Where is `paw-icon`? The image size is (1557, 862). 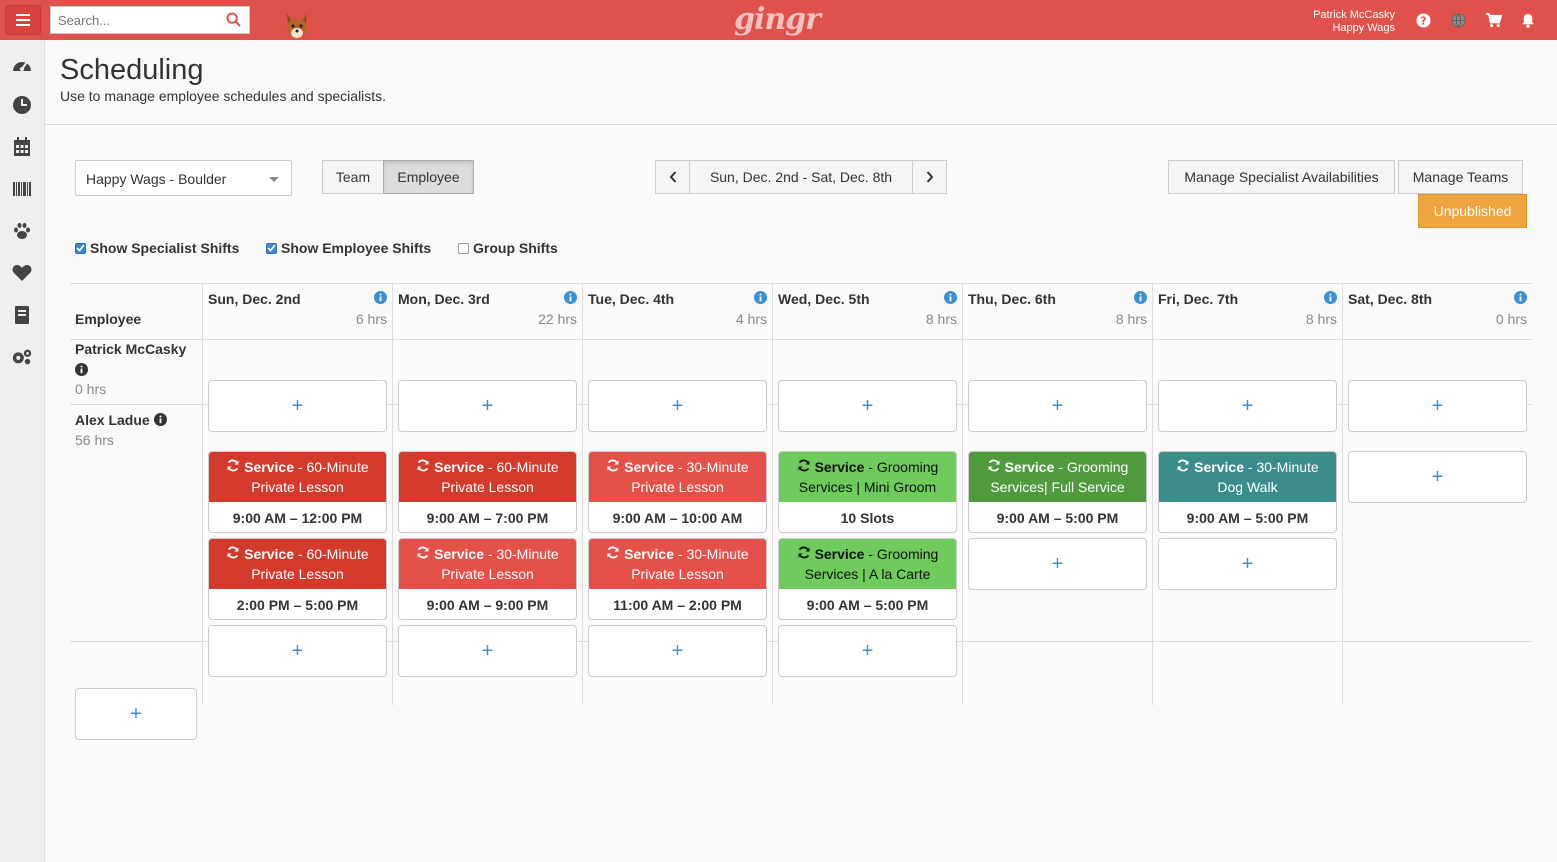
paw-icon is located at coordinates (22, 231).